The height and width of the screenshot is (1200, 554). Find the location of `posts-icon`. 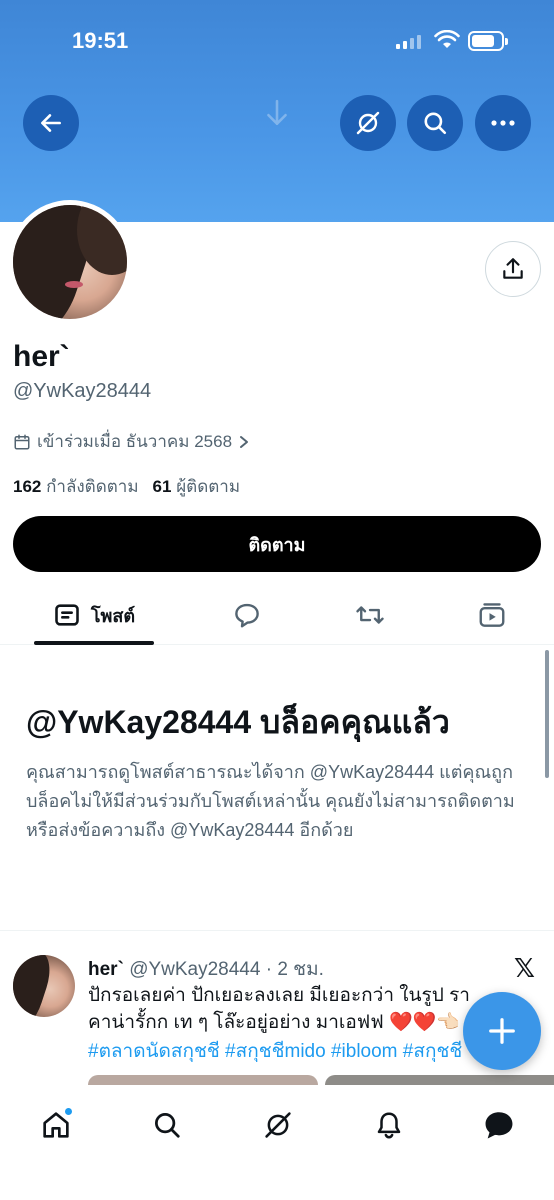

posts-icon is located at coordinates (67, 615).